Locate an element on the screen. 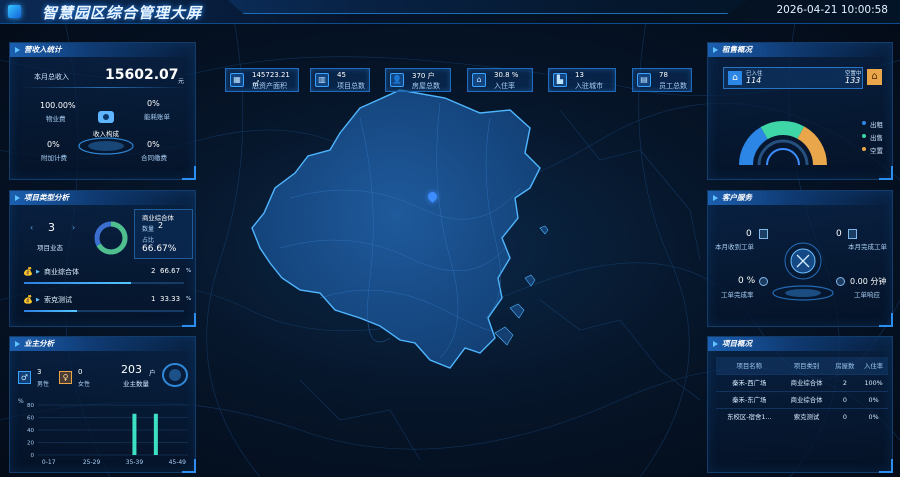  table-row: 东校区-宿舍1... 索克测试 0 0% is located at coordinates (802, 416).